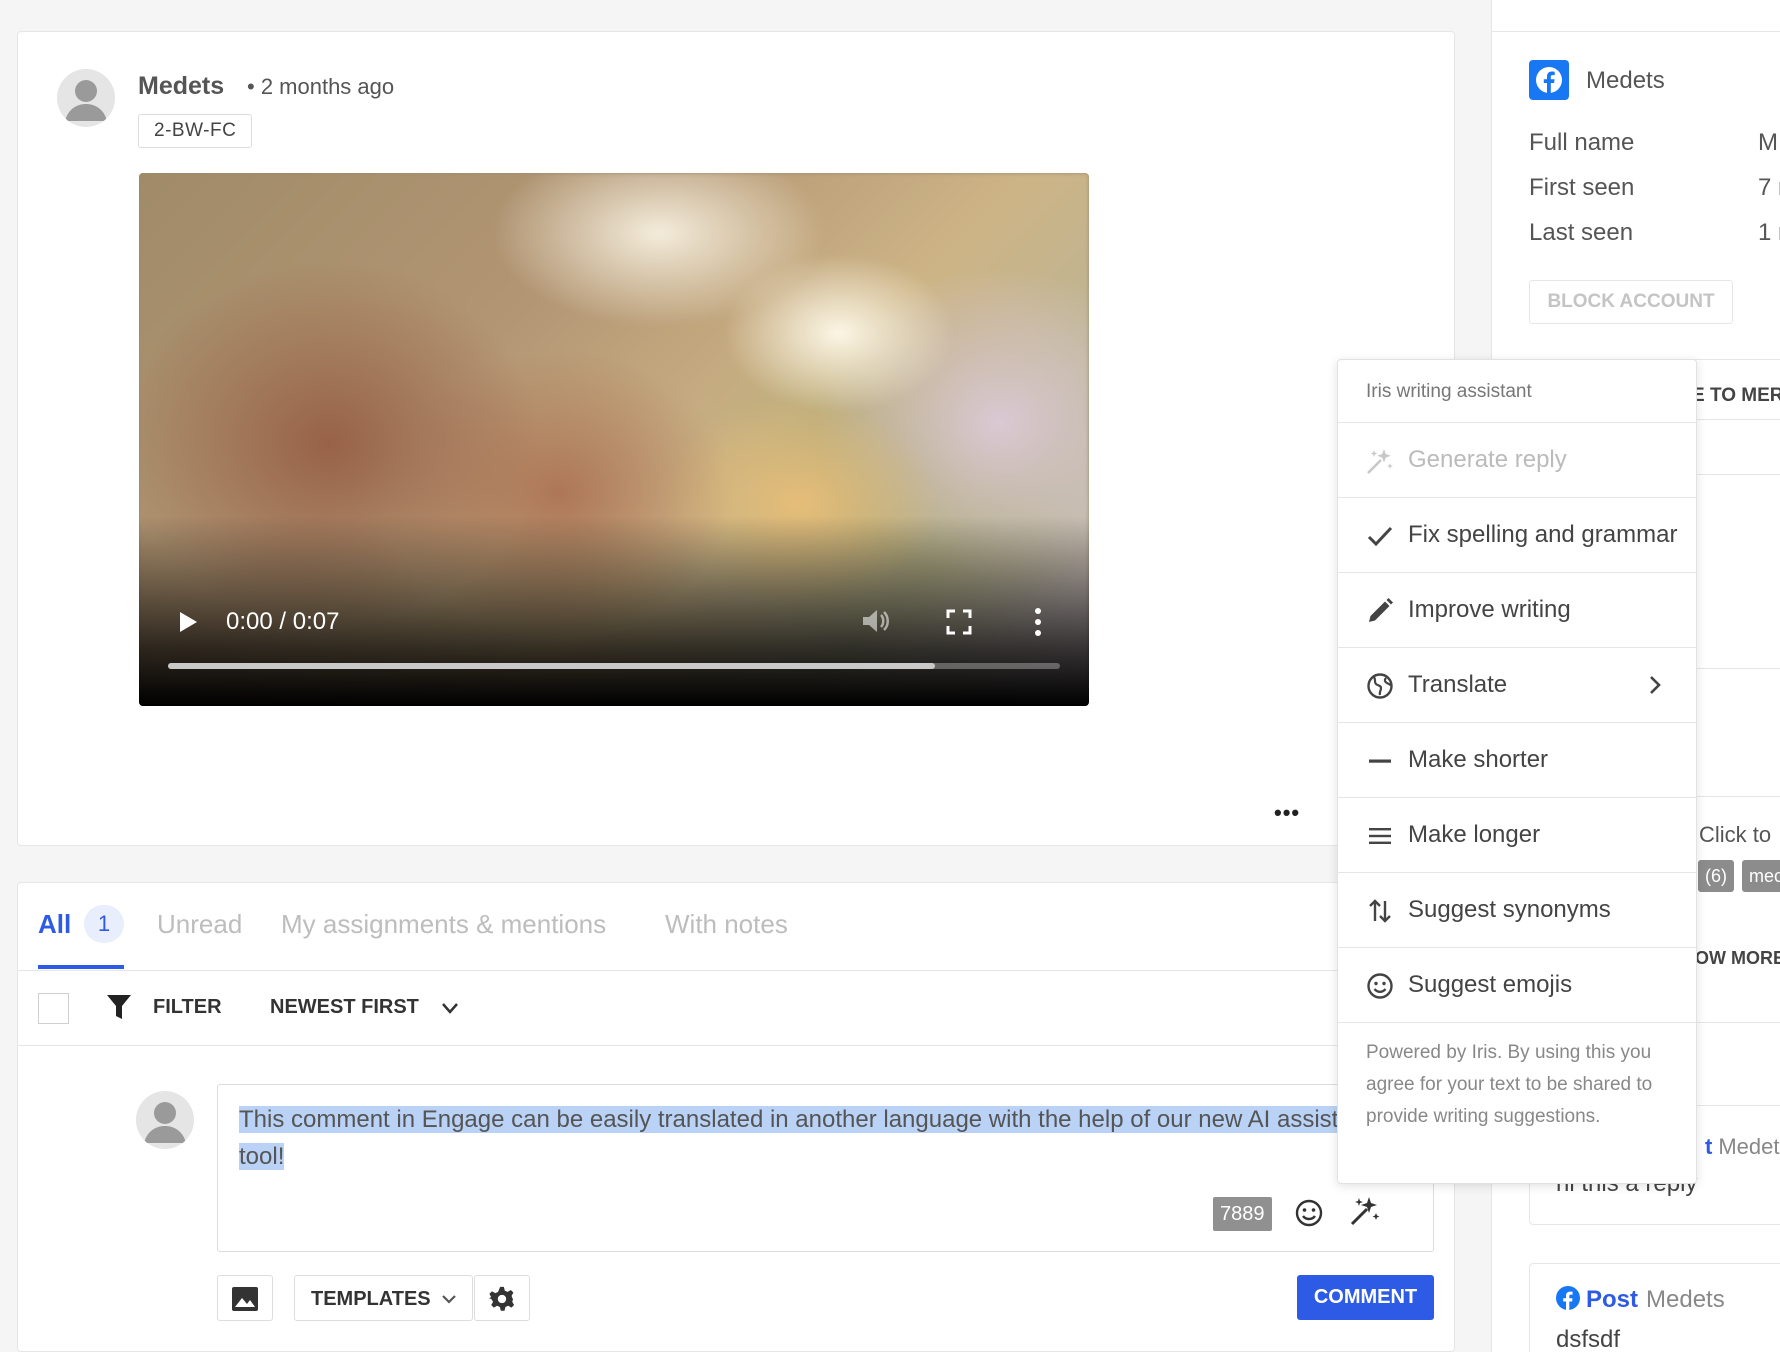 Image resolution: width=1780 pixels, height=1352 pixels. I want to click on post-summary-text: dsfsdf, so click(1588, 1339).